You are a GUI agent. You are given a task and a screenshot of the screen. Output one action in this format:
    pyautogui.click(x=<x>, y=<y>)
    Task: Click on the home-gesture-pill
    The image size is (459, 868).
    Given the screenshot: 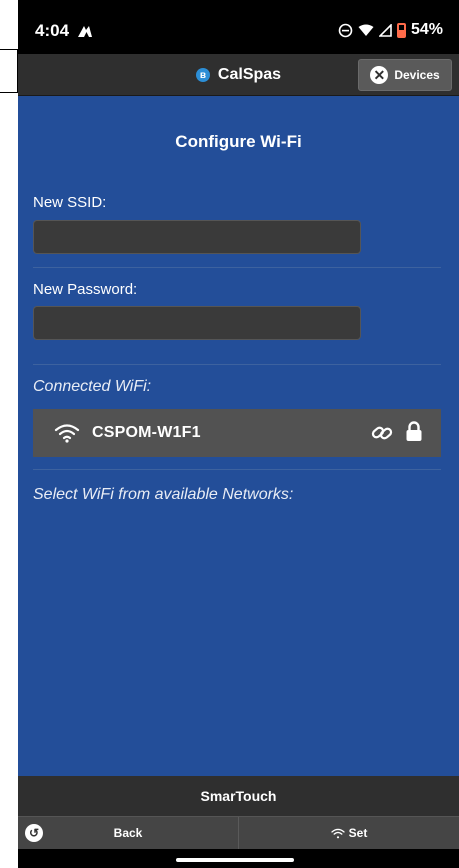 What is the action you would take?
    pyautogui.click(x=235, y=860)
    